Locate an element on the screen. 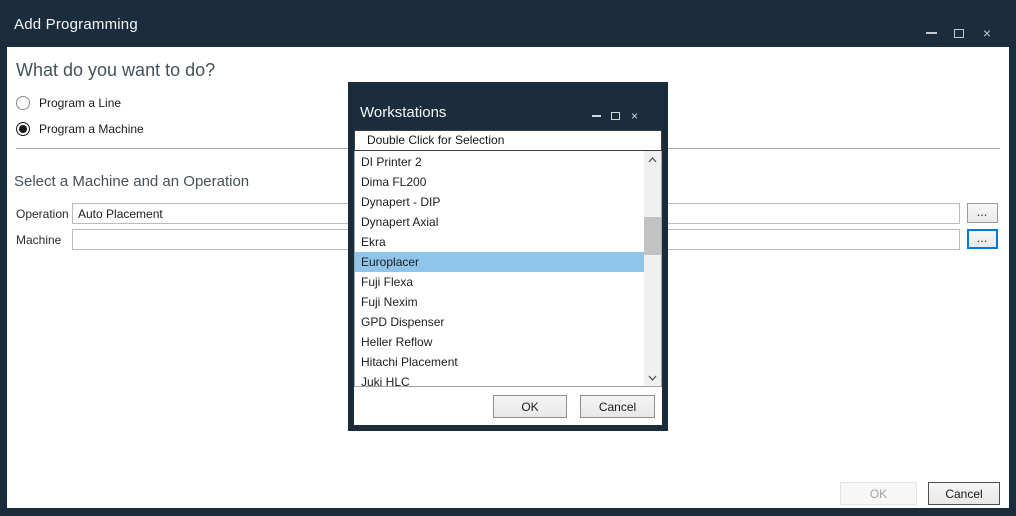 The width and height of the screenshot is (1016, 516). maximize-button is located at coordinates (959, 33).